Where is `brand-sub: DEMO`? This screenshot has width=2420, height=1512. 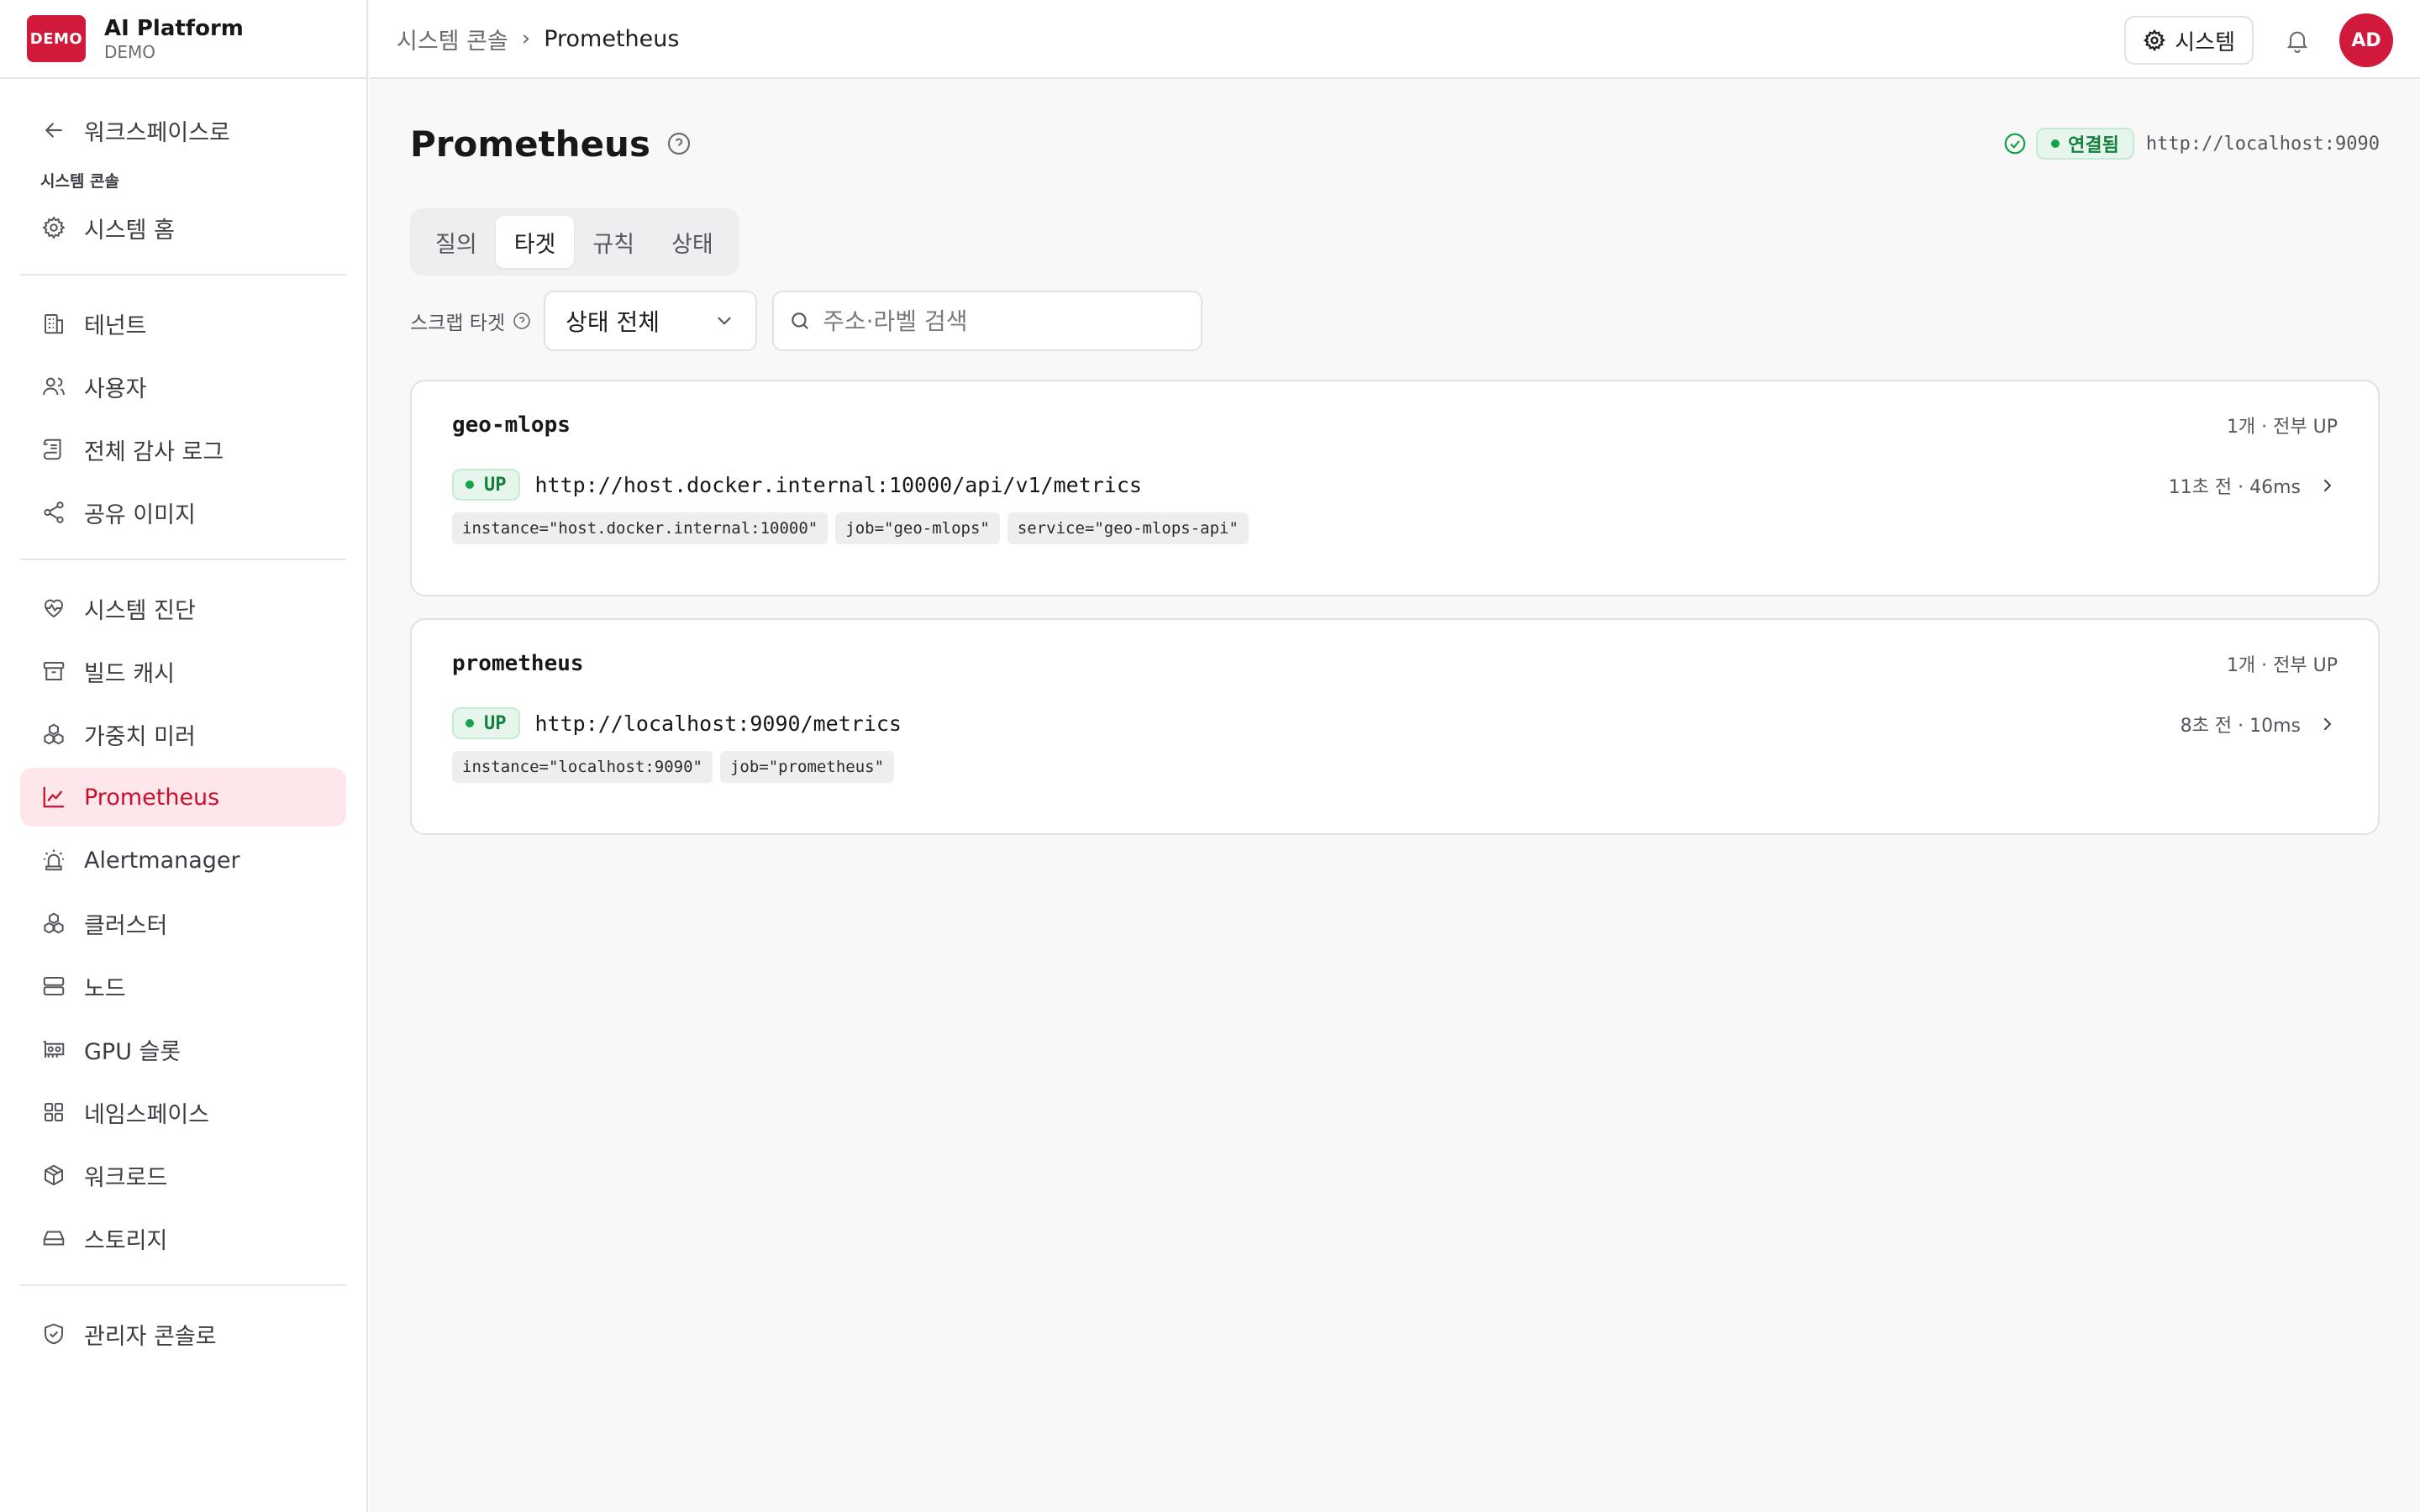 brand-sub: DEMO is located at coordinates (130, 52).